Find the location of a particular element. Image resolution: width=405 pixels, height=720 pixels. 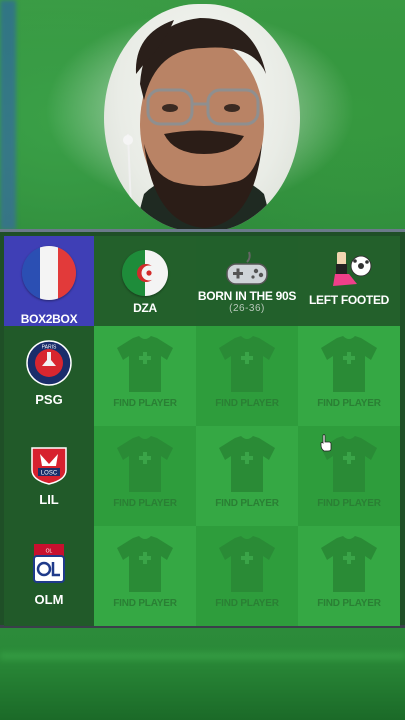

game-mode-label: BOX2BOX is located at coordinates (49, 319).